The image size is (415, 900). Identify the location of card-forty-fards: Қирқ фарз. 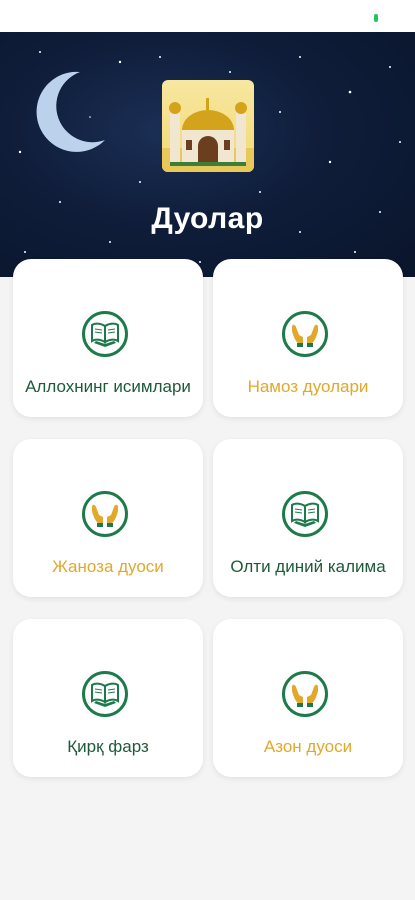
(108, 698).